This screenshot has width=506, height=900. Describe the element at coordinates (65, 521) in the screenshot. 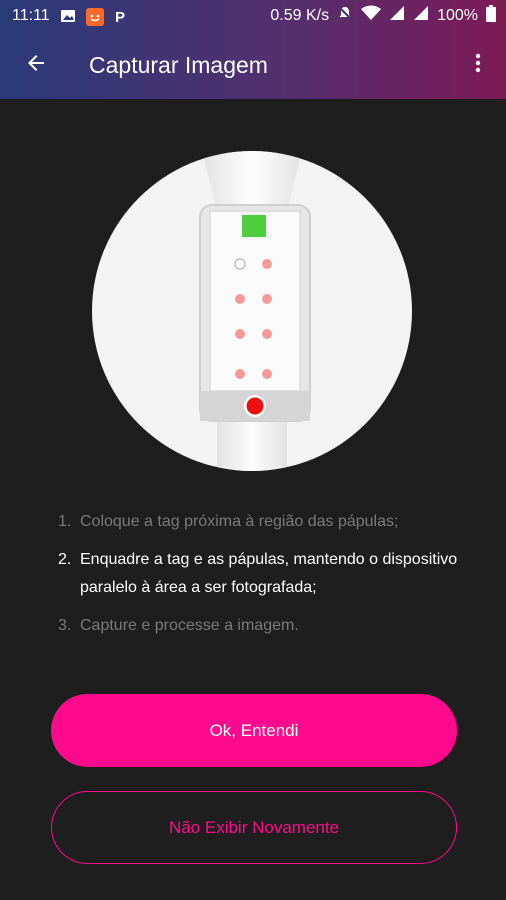

I see `step-number: 1.` at that location.